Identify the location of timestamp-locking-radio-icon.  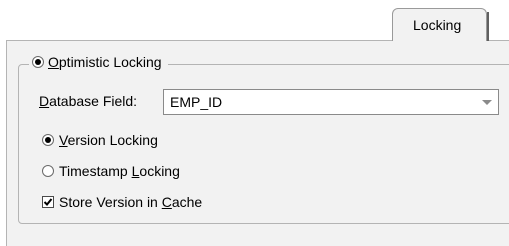
(48, 171).